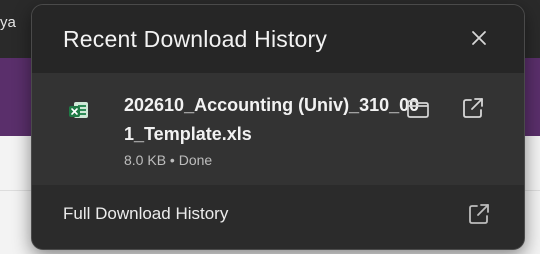 This screenshot has height=254, width=540. I want to click on folder-icon, so click(418, 109).